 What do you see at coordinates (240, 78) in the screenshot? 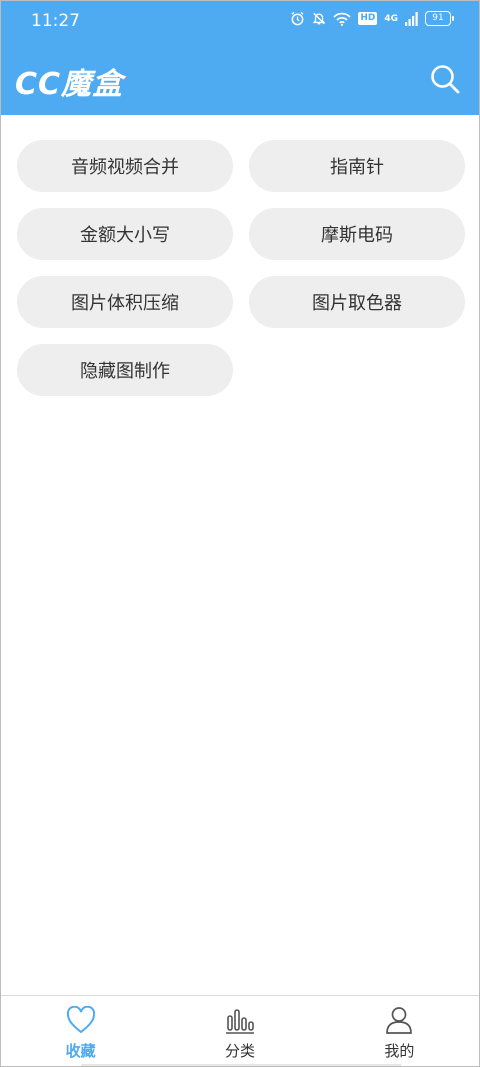
I see `app-bar: CC魔盒` at bounding box center [240, 78].